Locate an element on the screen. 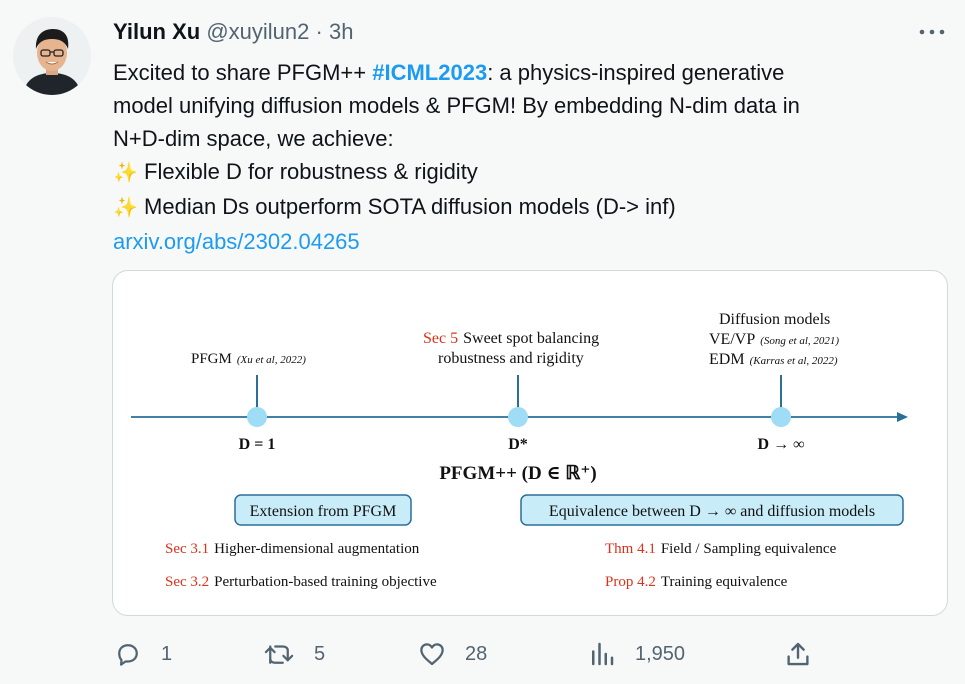 The image size is (965, 684). diffusion-models-label: Diffusion models is located at coordinates (774, 319).